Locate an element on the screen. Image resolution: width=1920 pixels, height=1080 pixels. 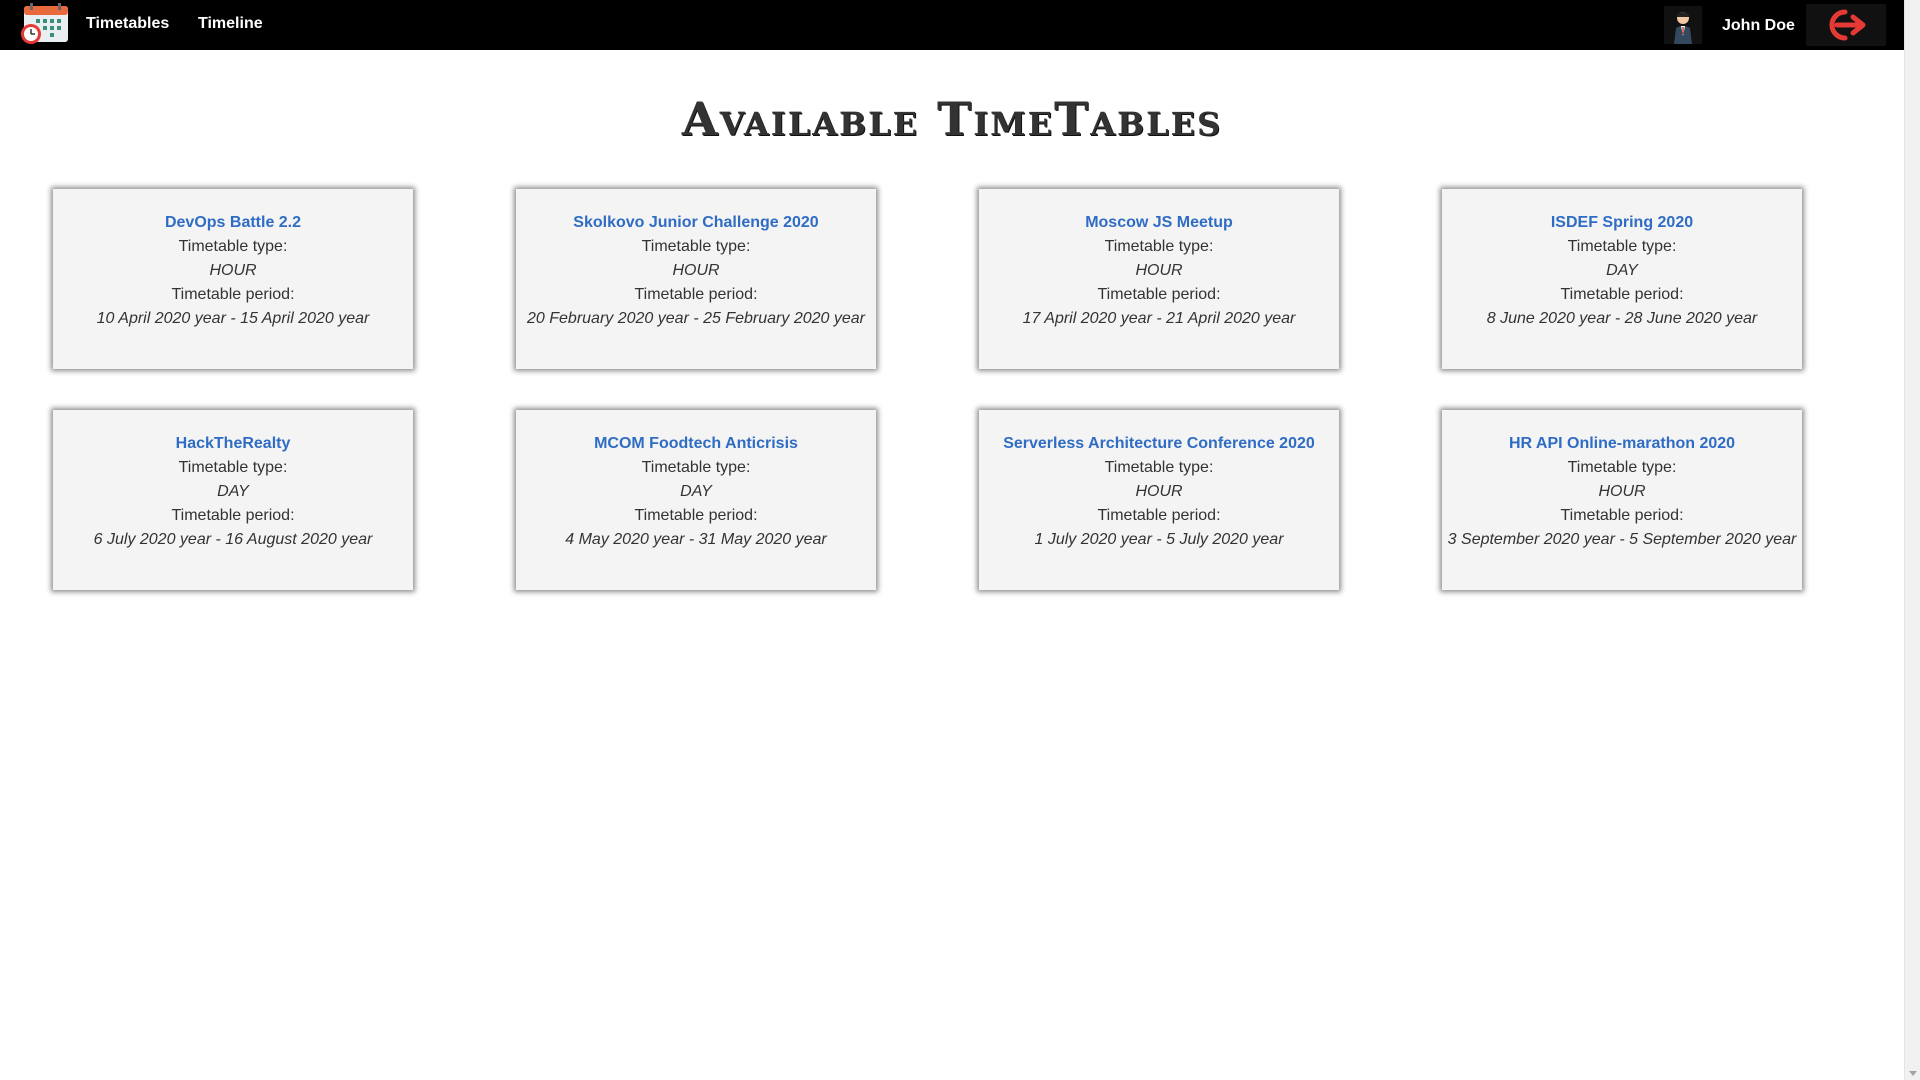
logout-button is located at coordinates (1846, 25).